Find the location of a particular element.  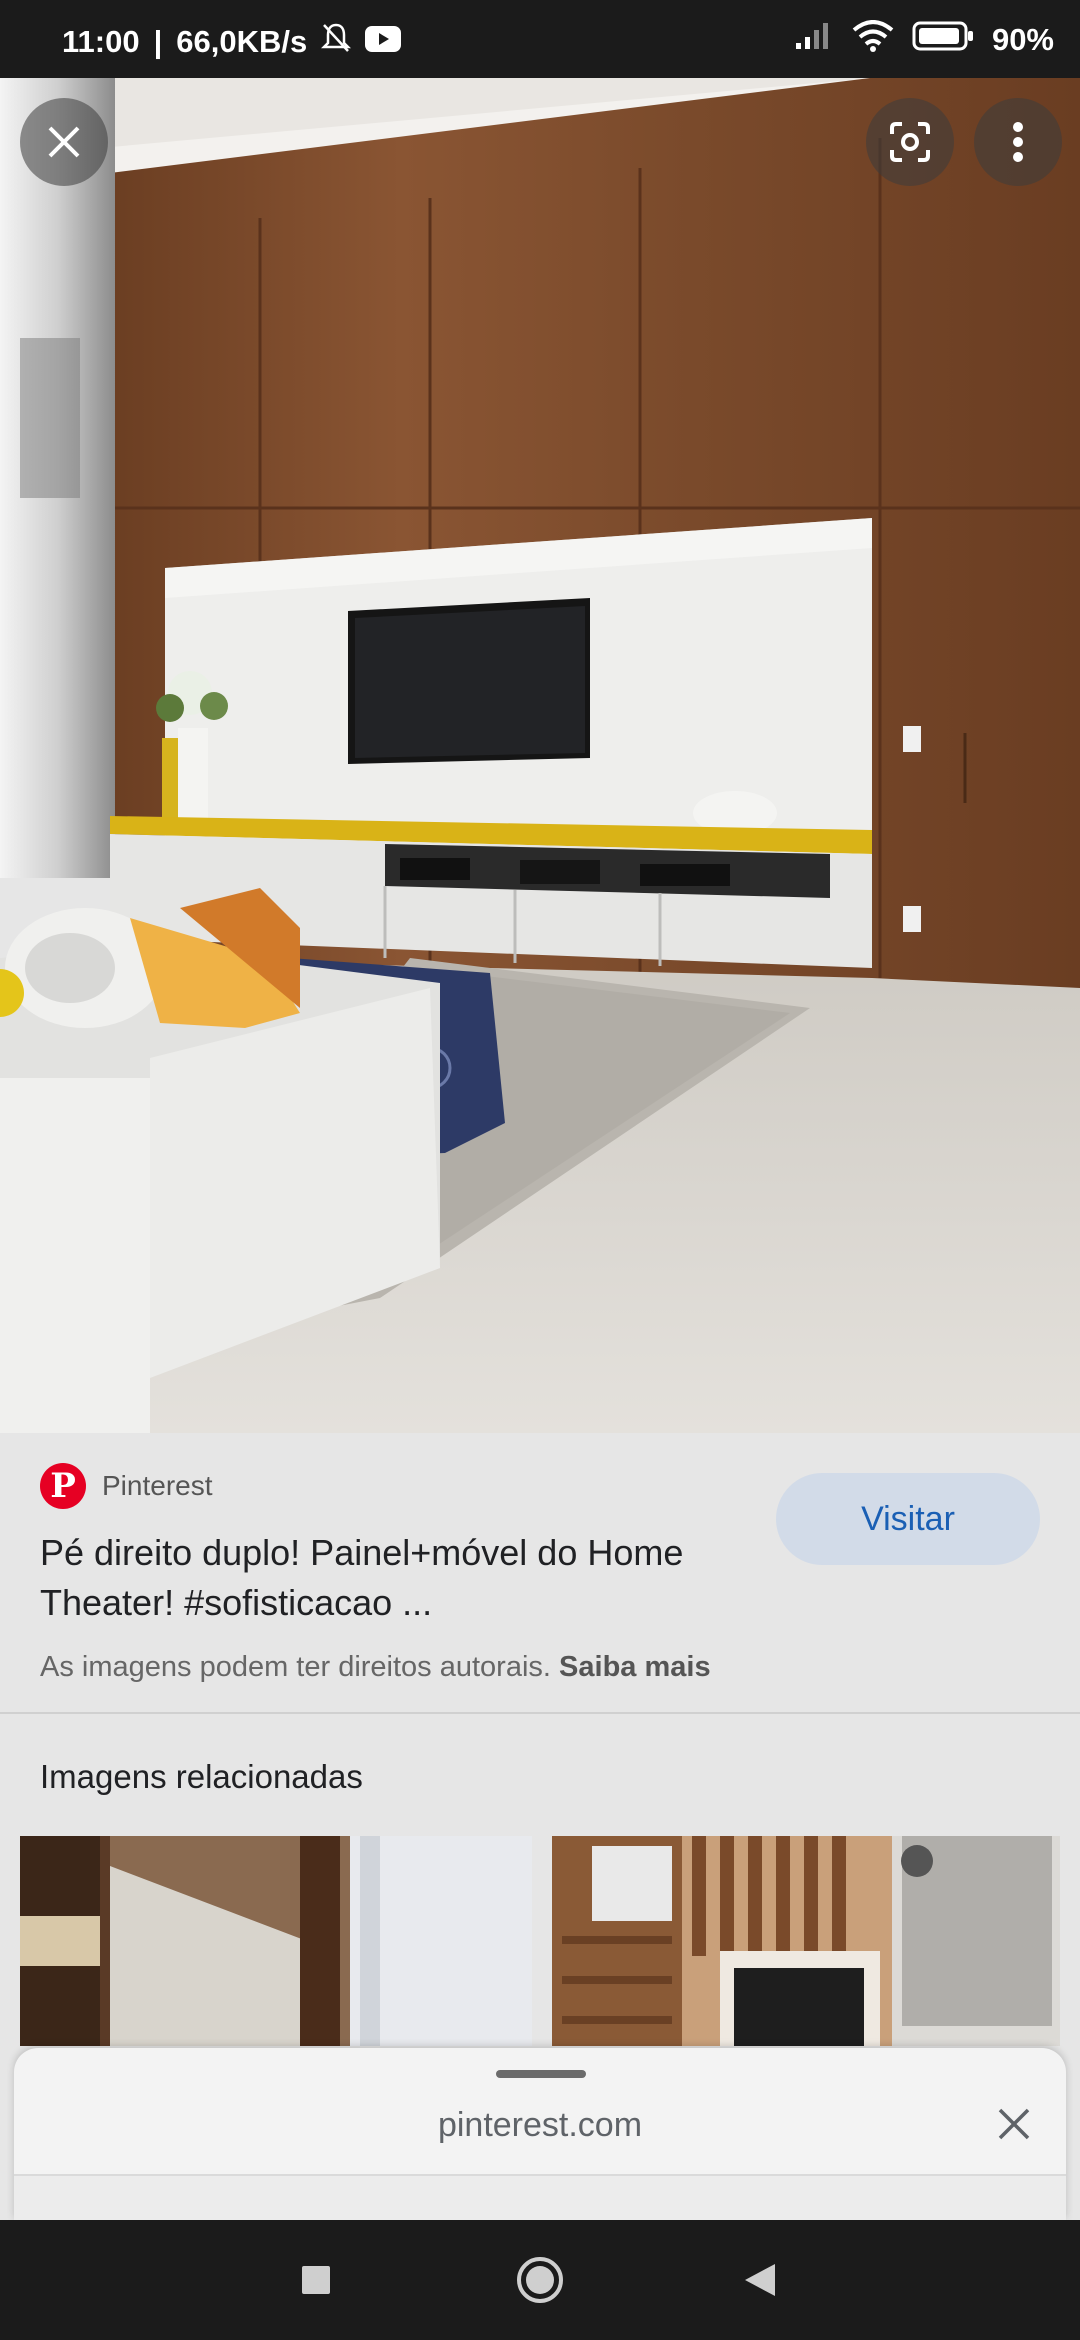

status-right: 90% is located at coordinates (924, 40).